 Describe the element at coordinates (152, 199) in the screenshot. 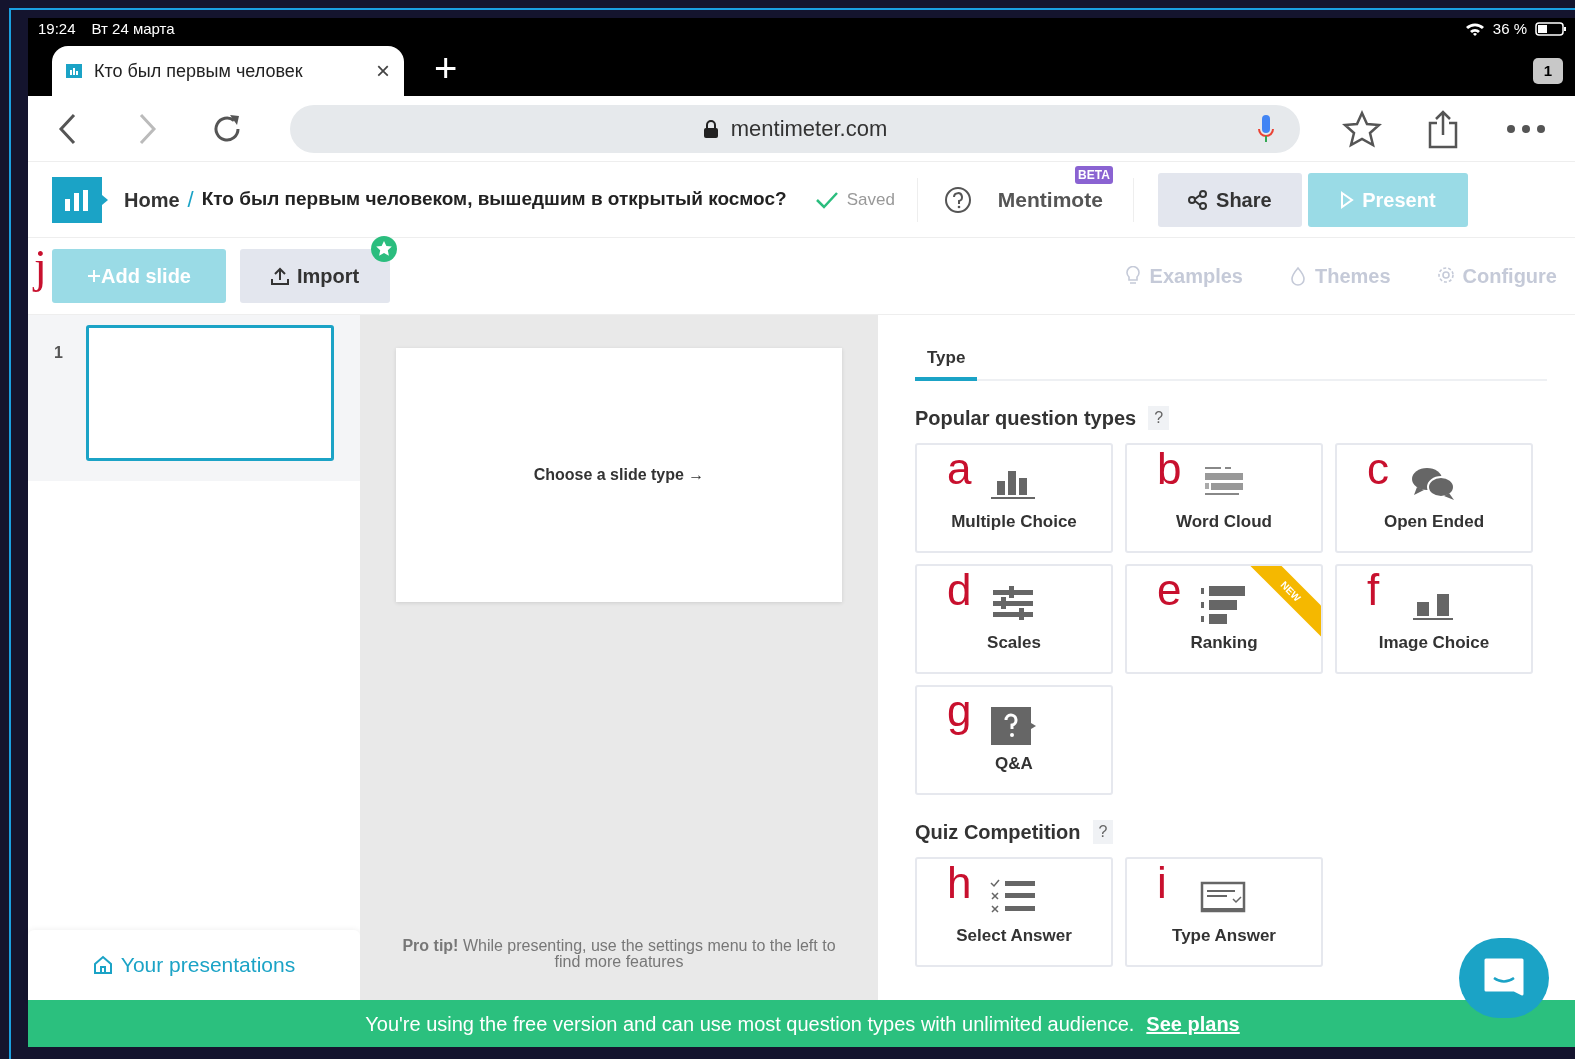

I see `home-link: Home` at that location.